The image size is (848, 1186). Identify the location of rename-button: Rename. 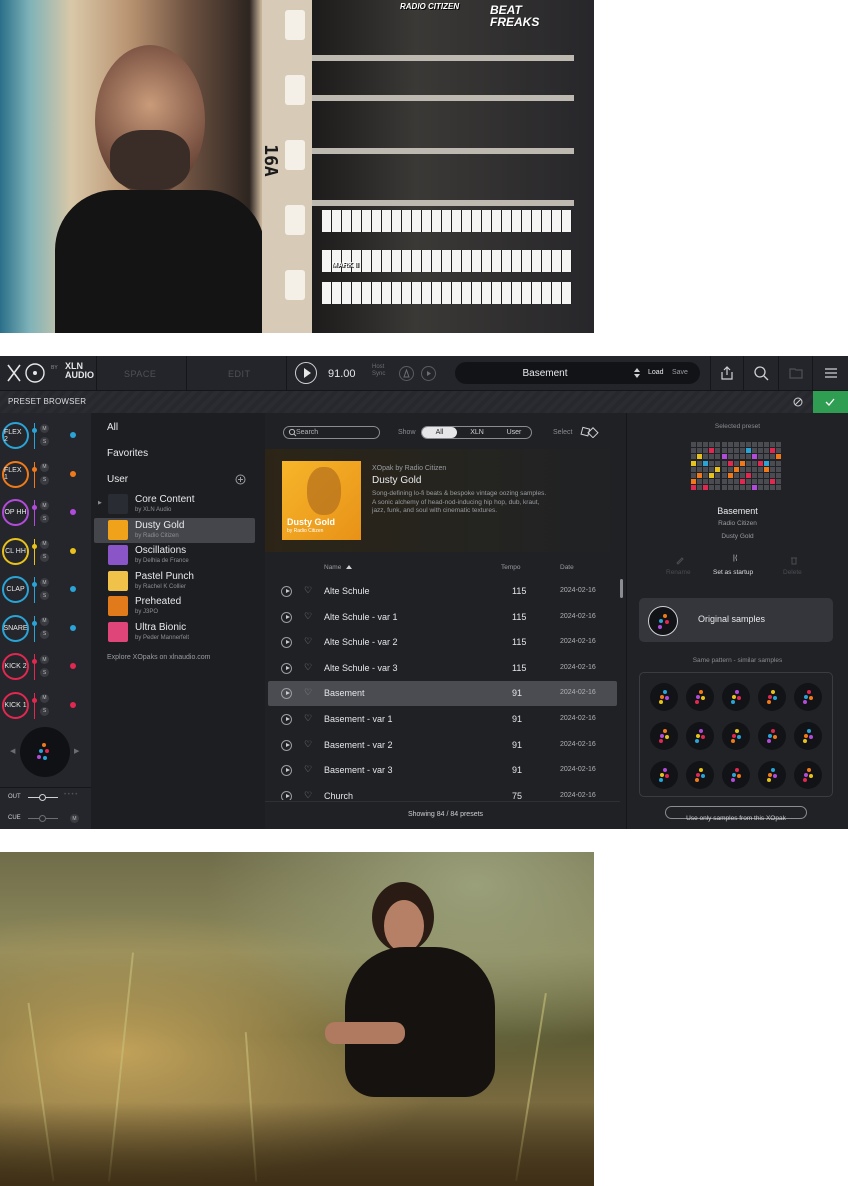
(678, 572).